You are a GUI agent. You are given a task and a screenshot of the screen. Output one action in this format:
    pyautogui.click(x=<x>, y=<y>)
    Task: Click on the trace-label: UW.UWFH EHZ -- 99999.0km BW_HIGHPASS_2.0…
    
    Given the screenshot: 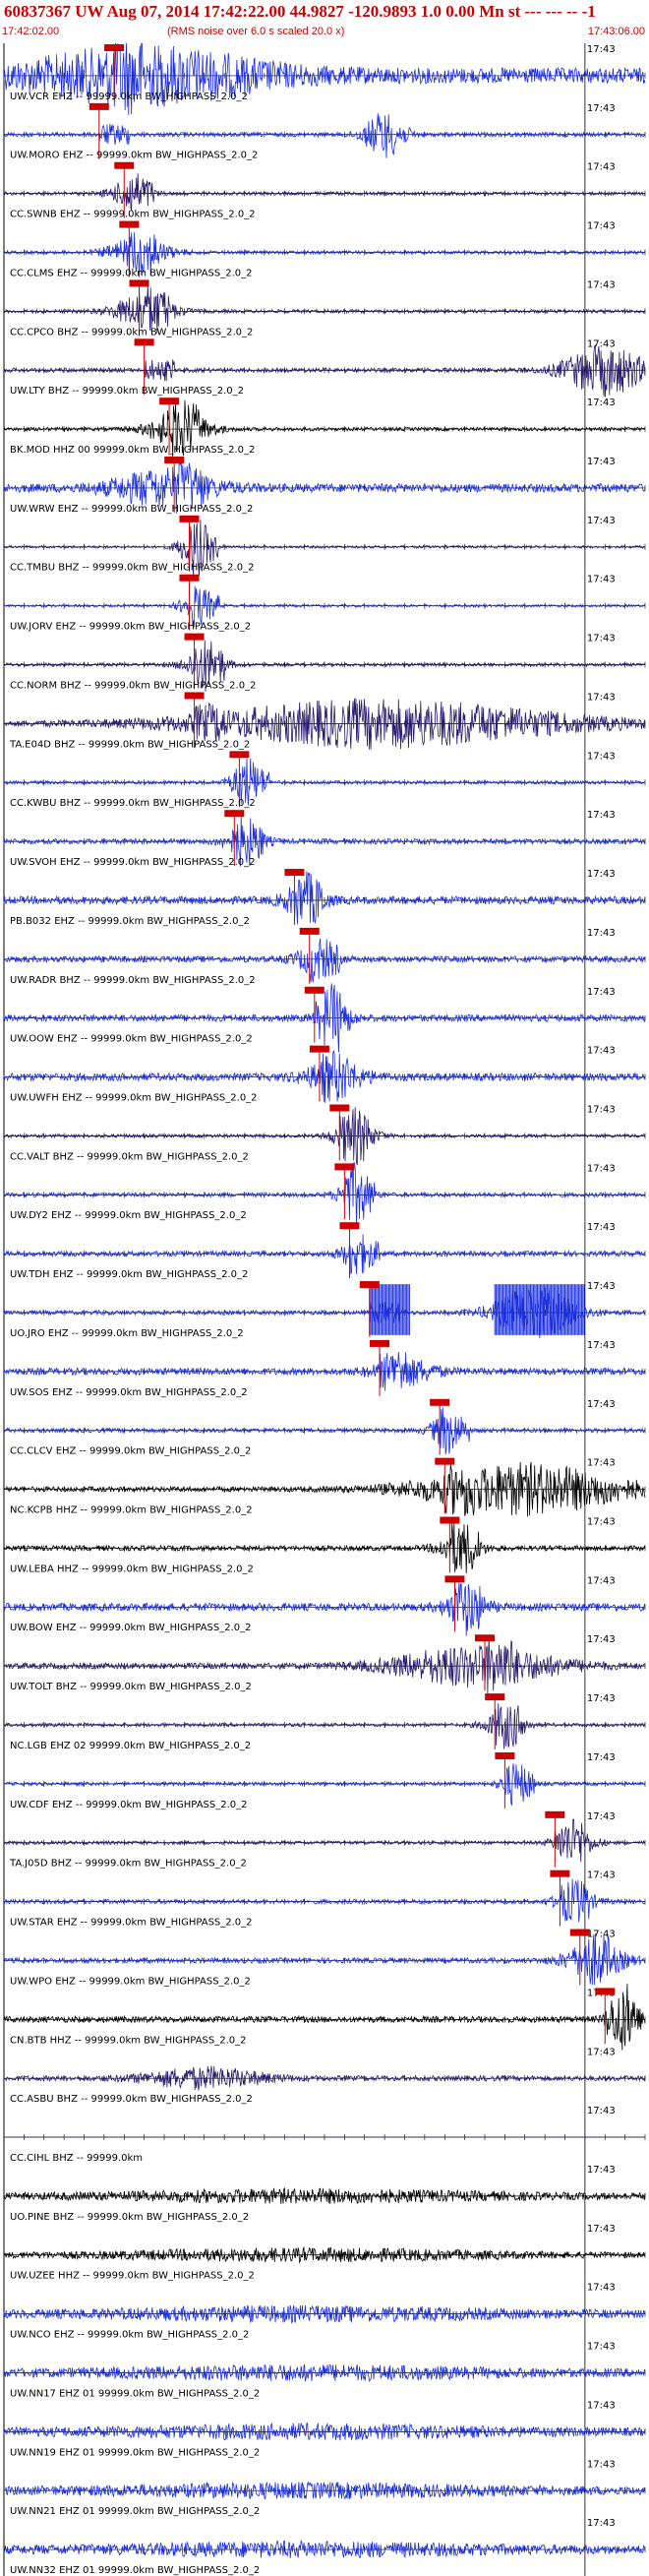 What is the action you would take?
    pyautogui.click(x=134, y=1097)
    